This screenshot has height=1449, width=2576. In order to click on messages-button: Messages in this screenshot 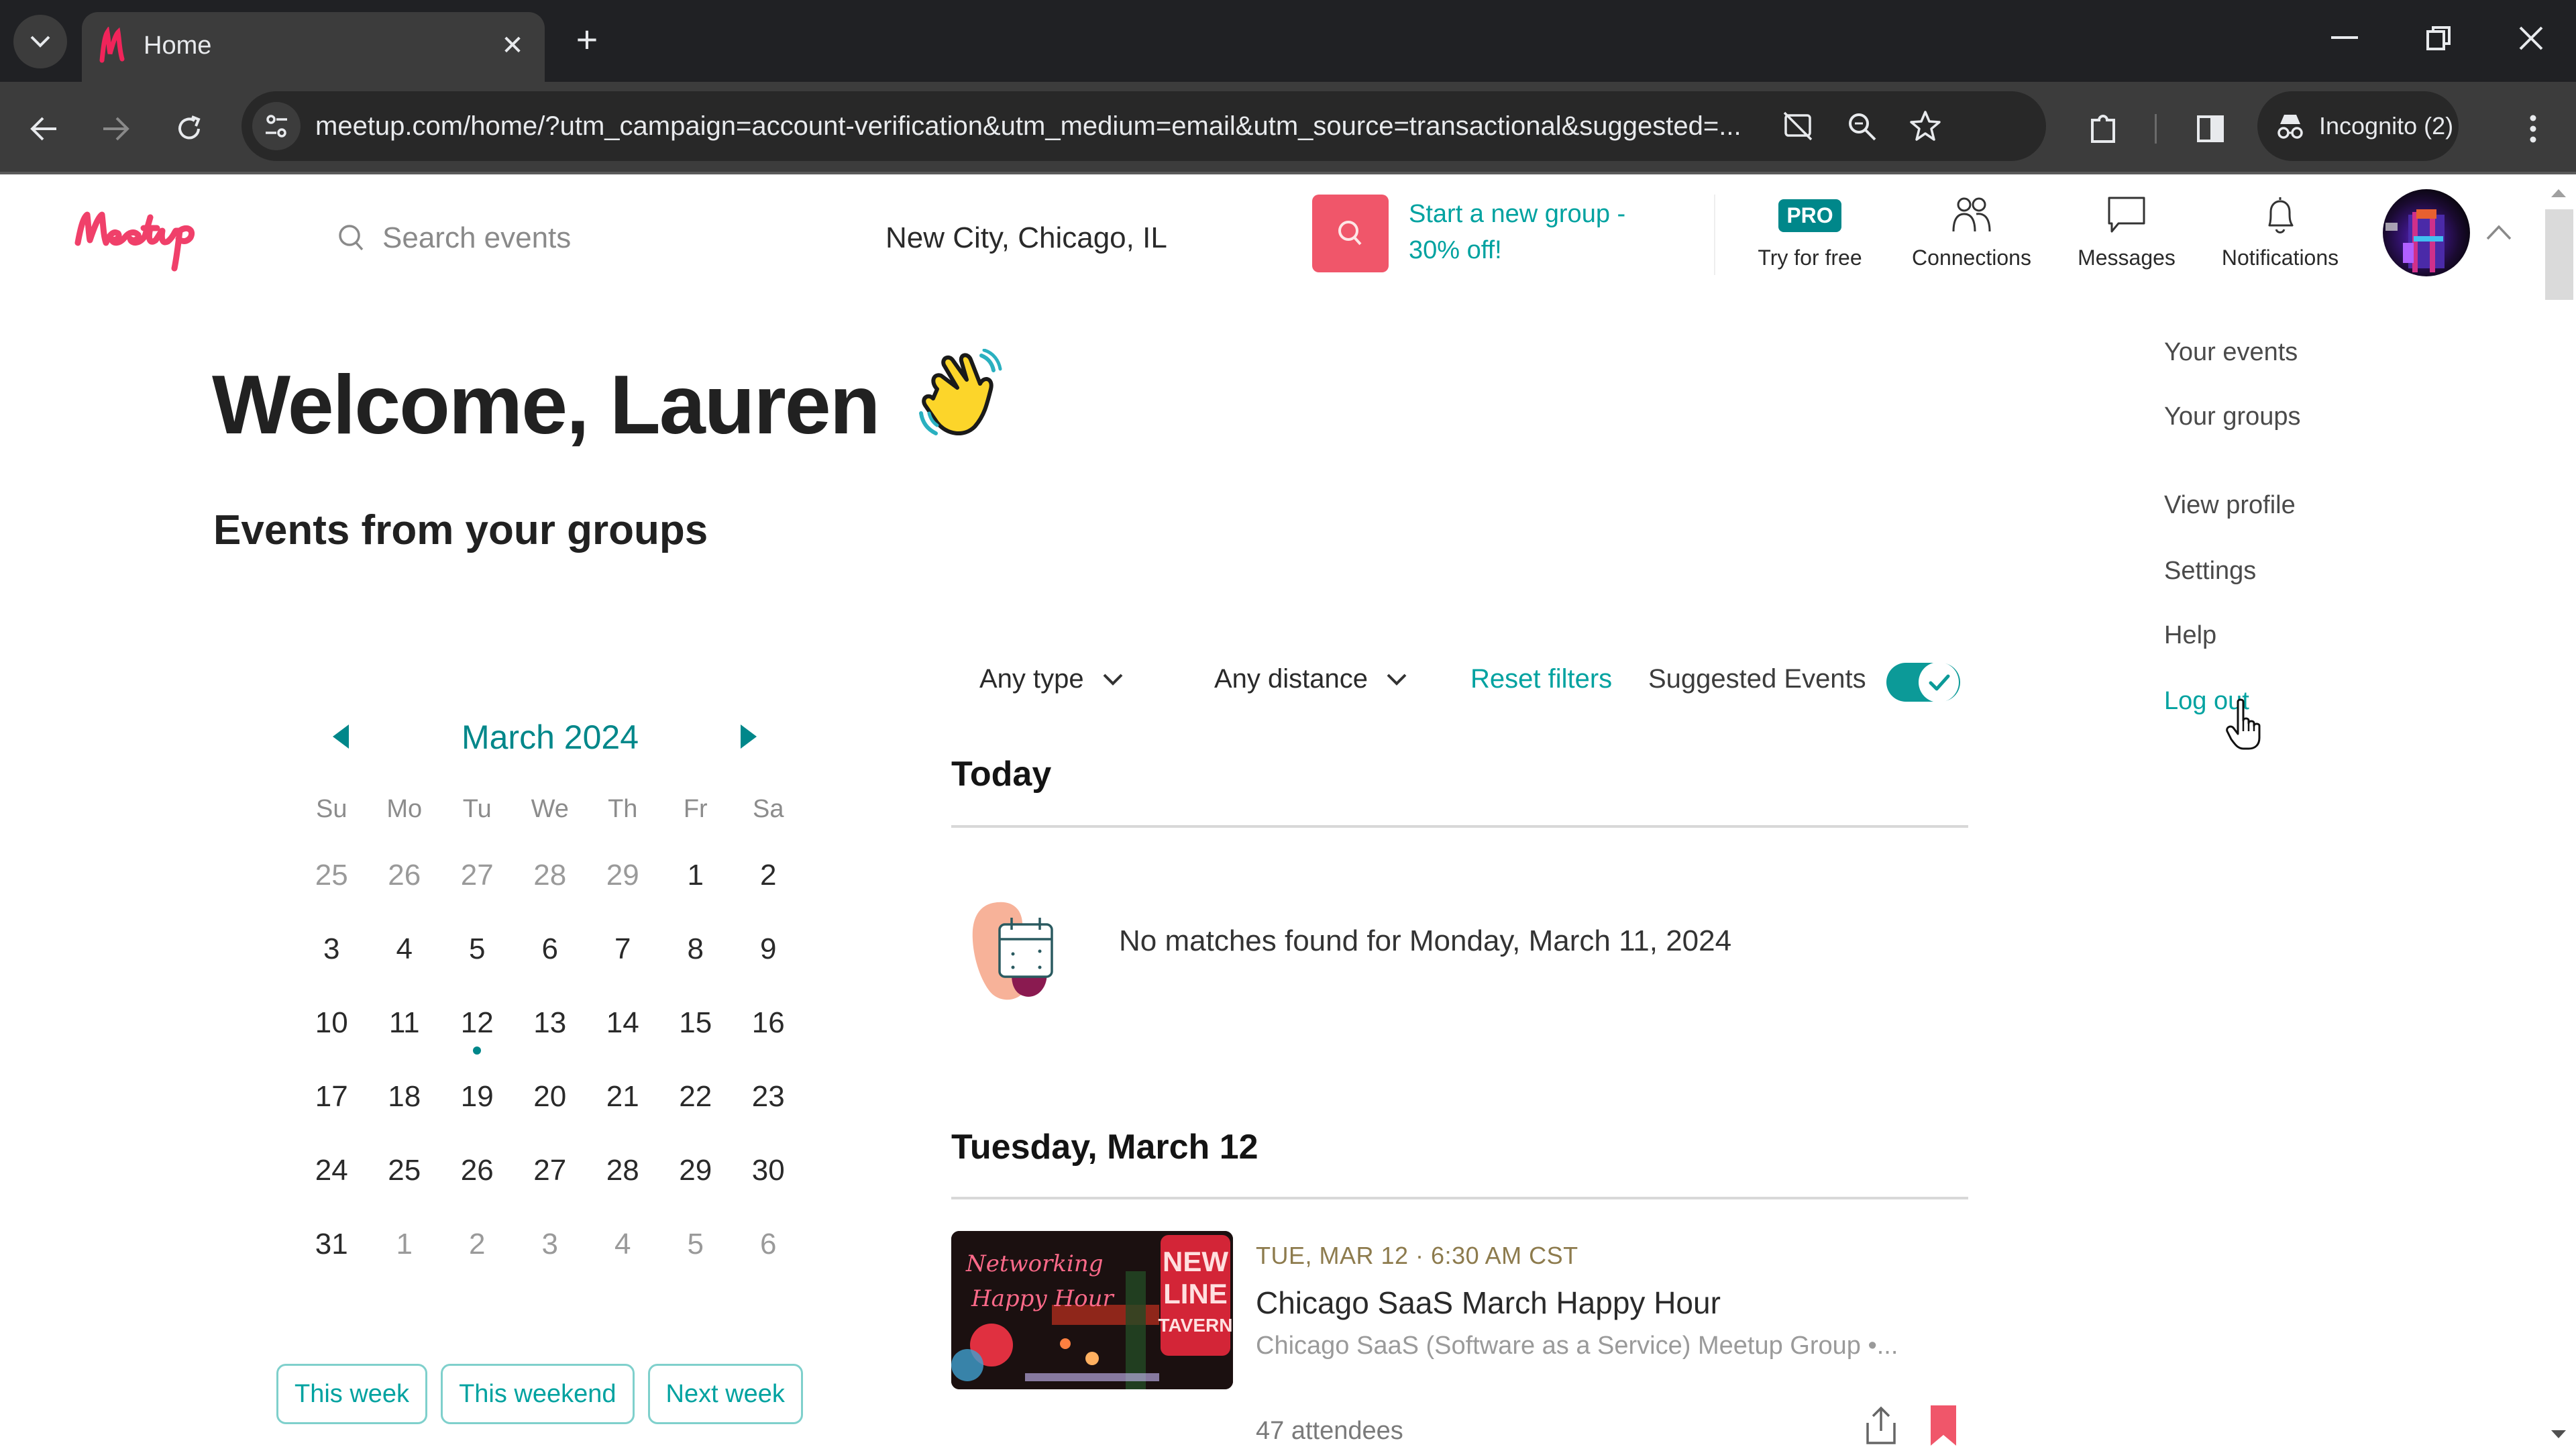, I will do `click(2126, 235)`.